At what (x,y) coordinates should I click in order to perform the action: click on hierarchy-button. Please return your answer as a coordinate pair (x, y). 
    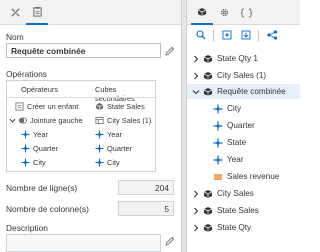
    Looking at the image, I should click on (272, 35).